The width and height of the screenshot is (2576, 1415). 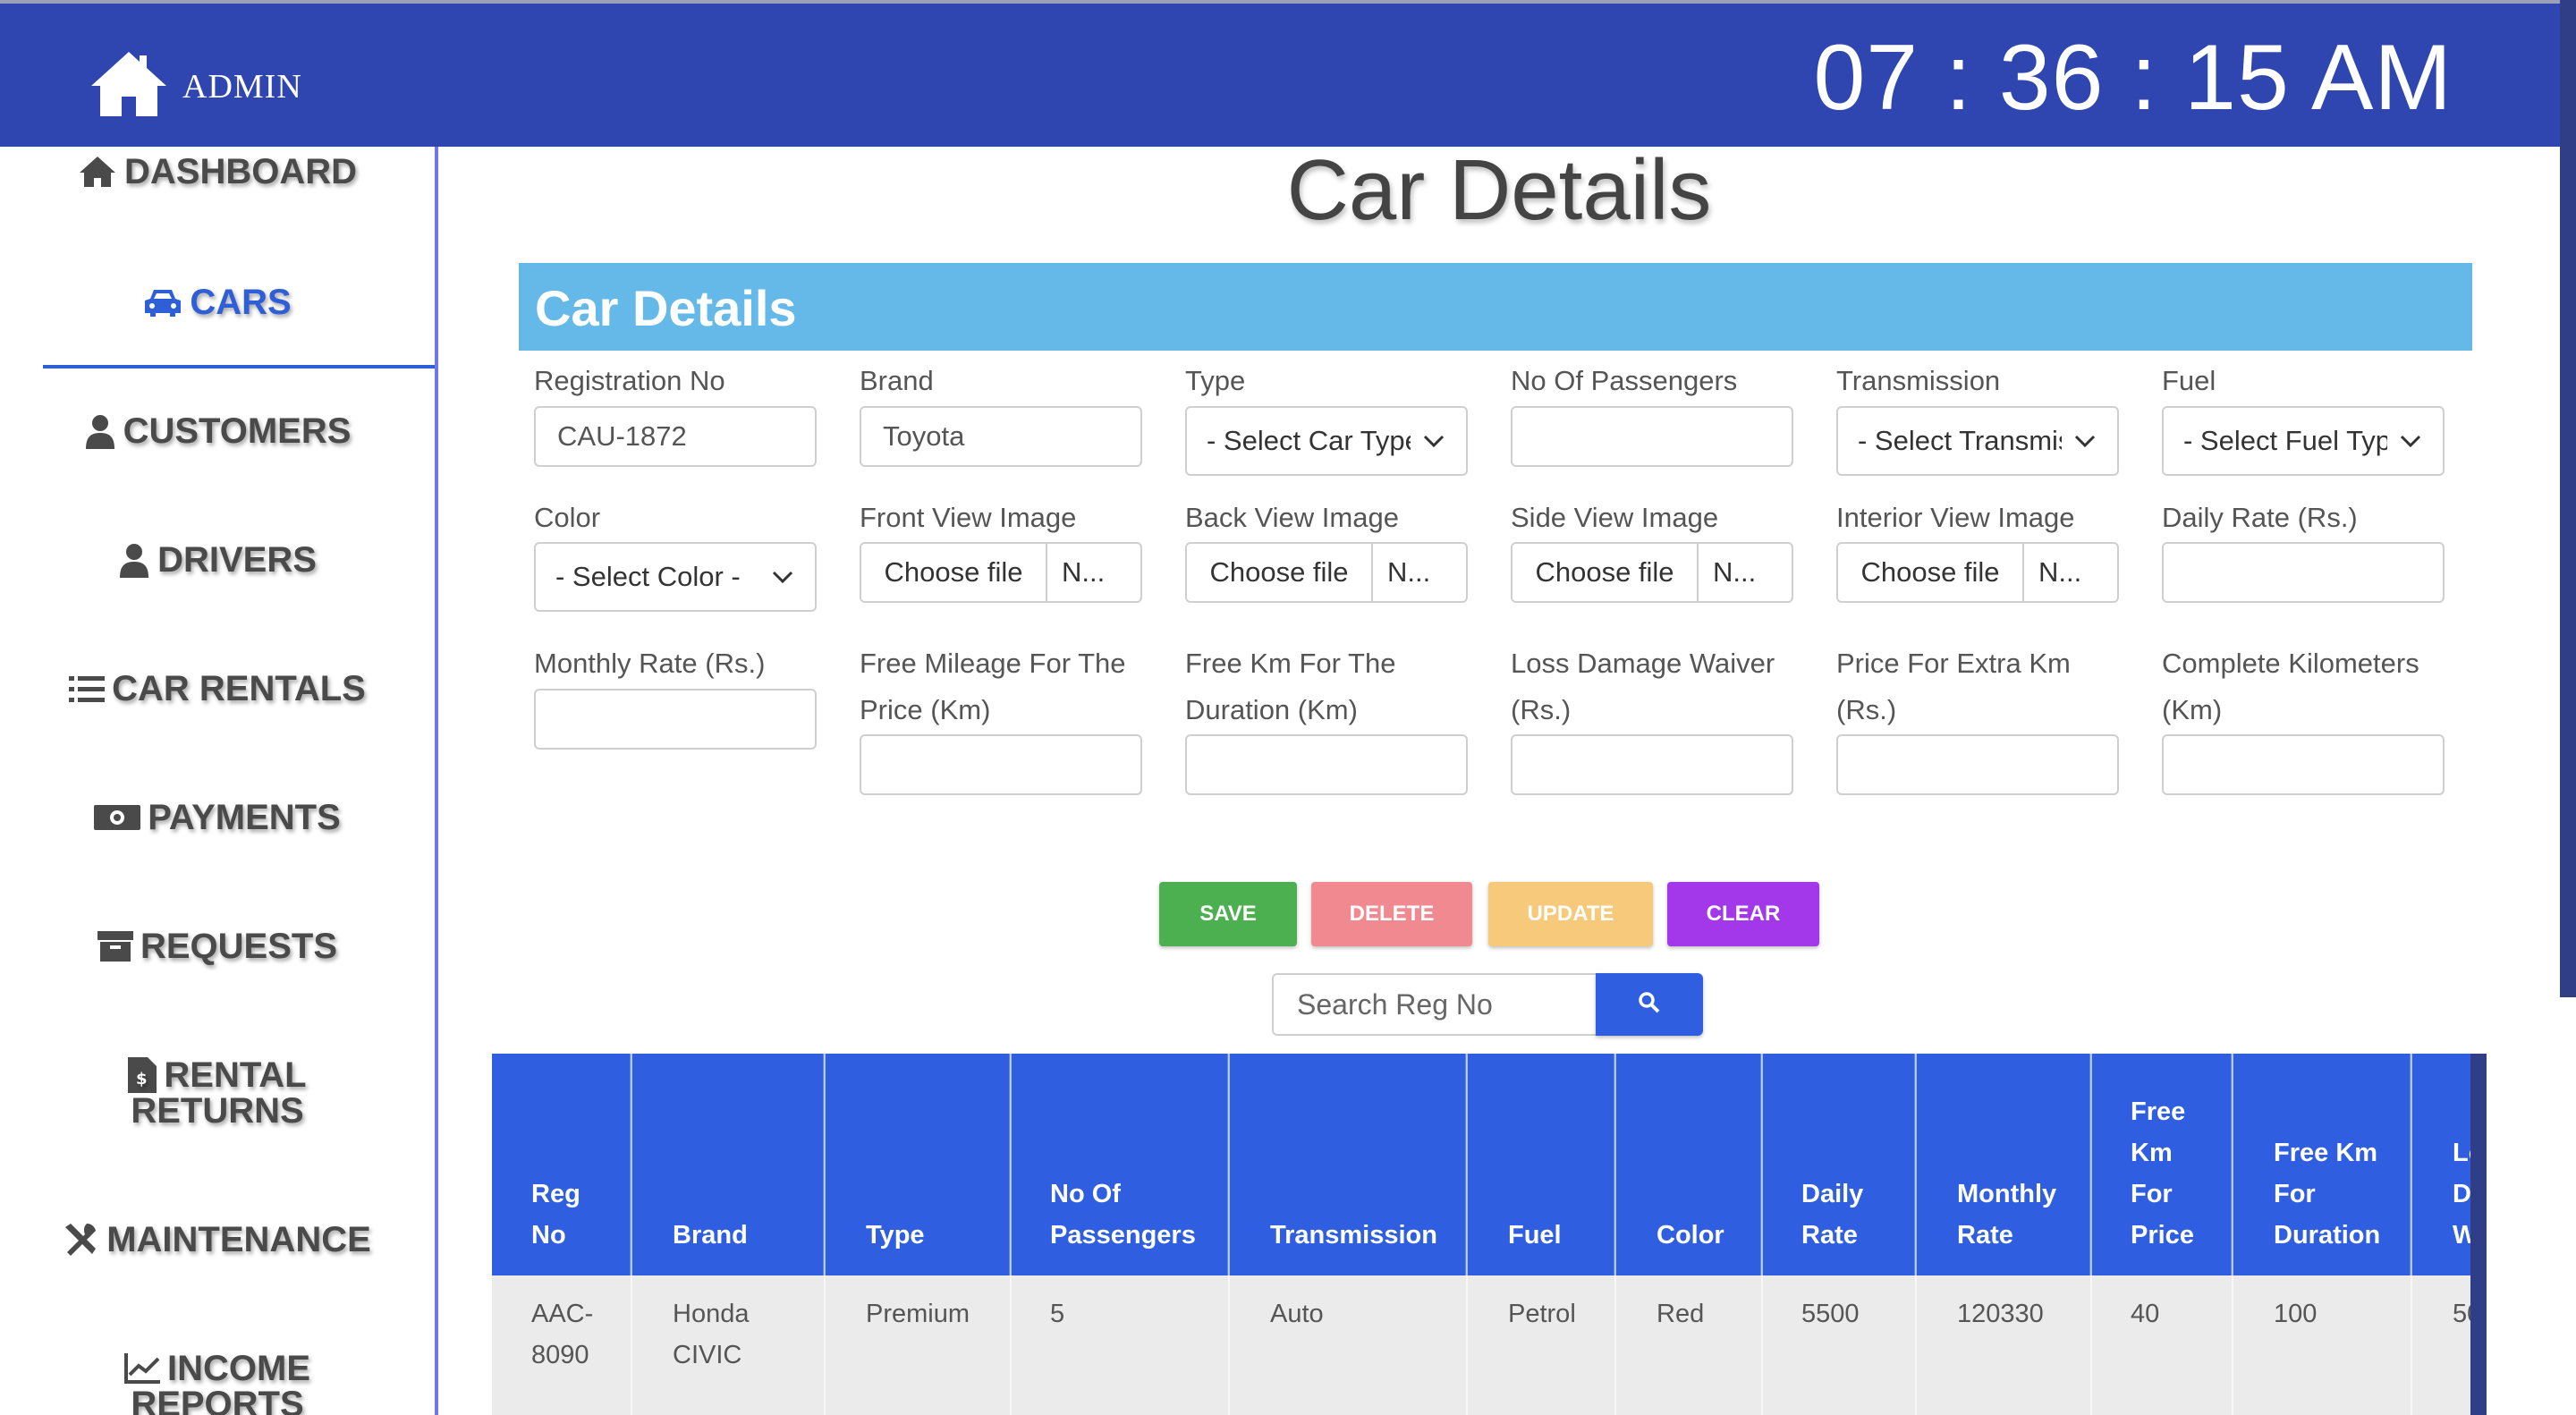 What do you see at coordinates (87, 689) in the screenshot?
I see `list-icon` at bounding box center [87, 689].